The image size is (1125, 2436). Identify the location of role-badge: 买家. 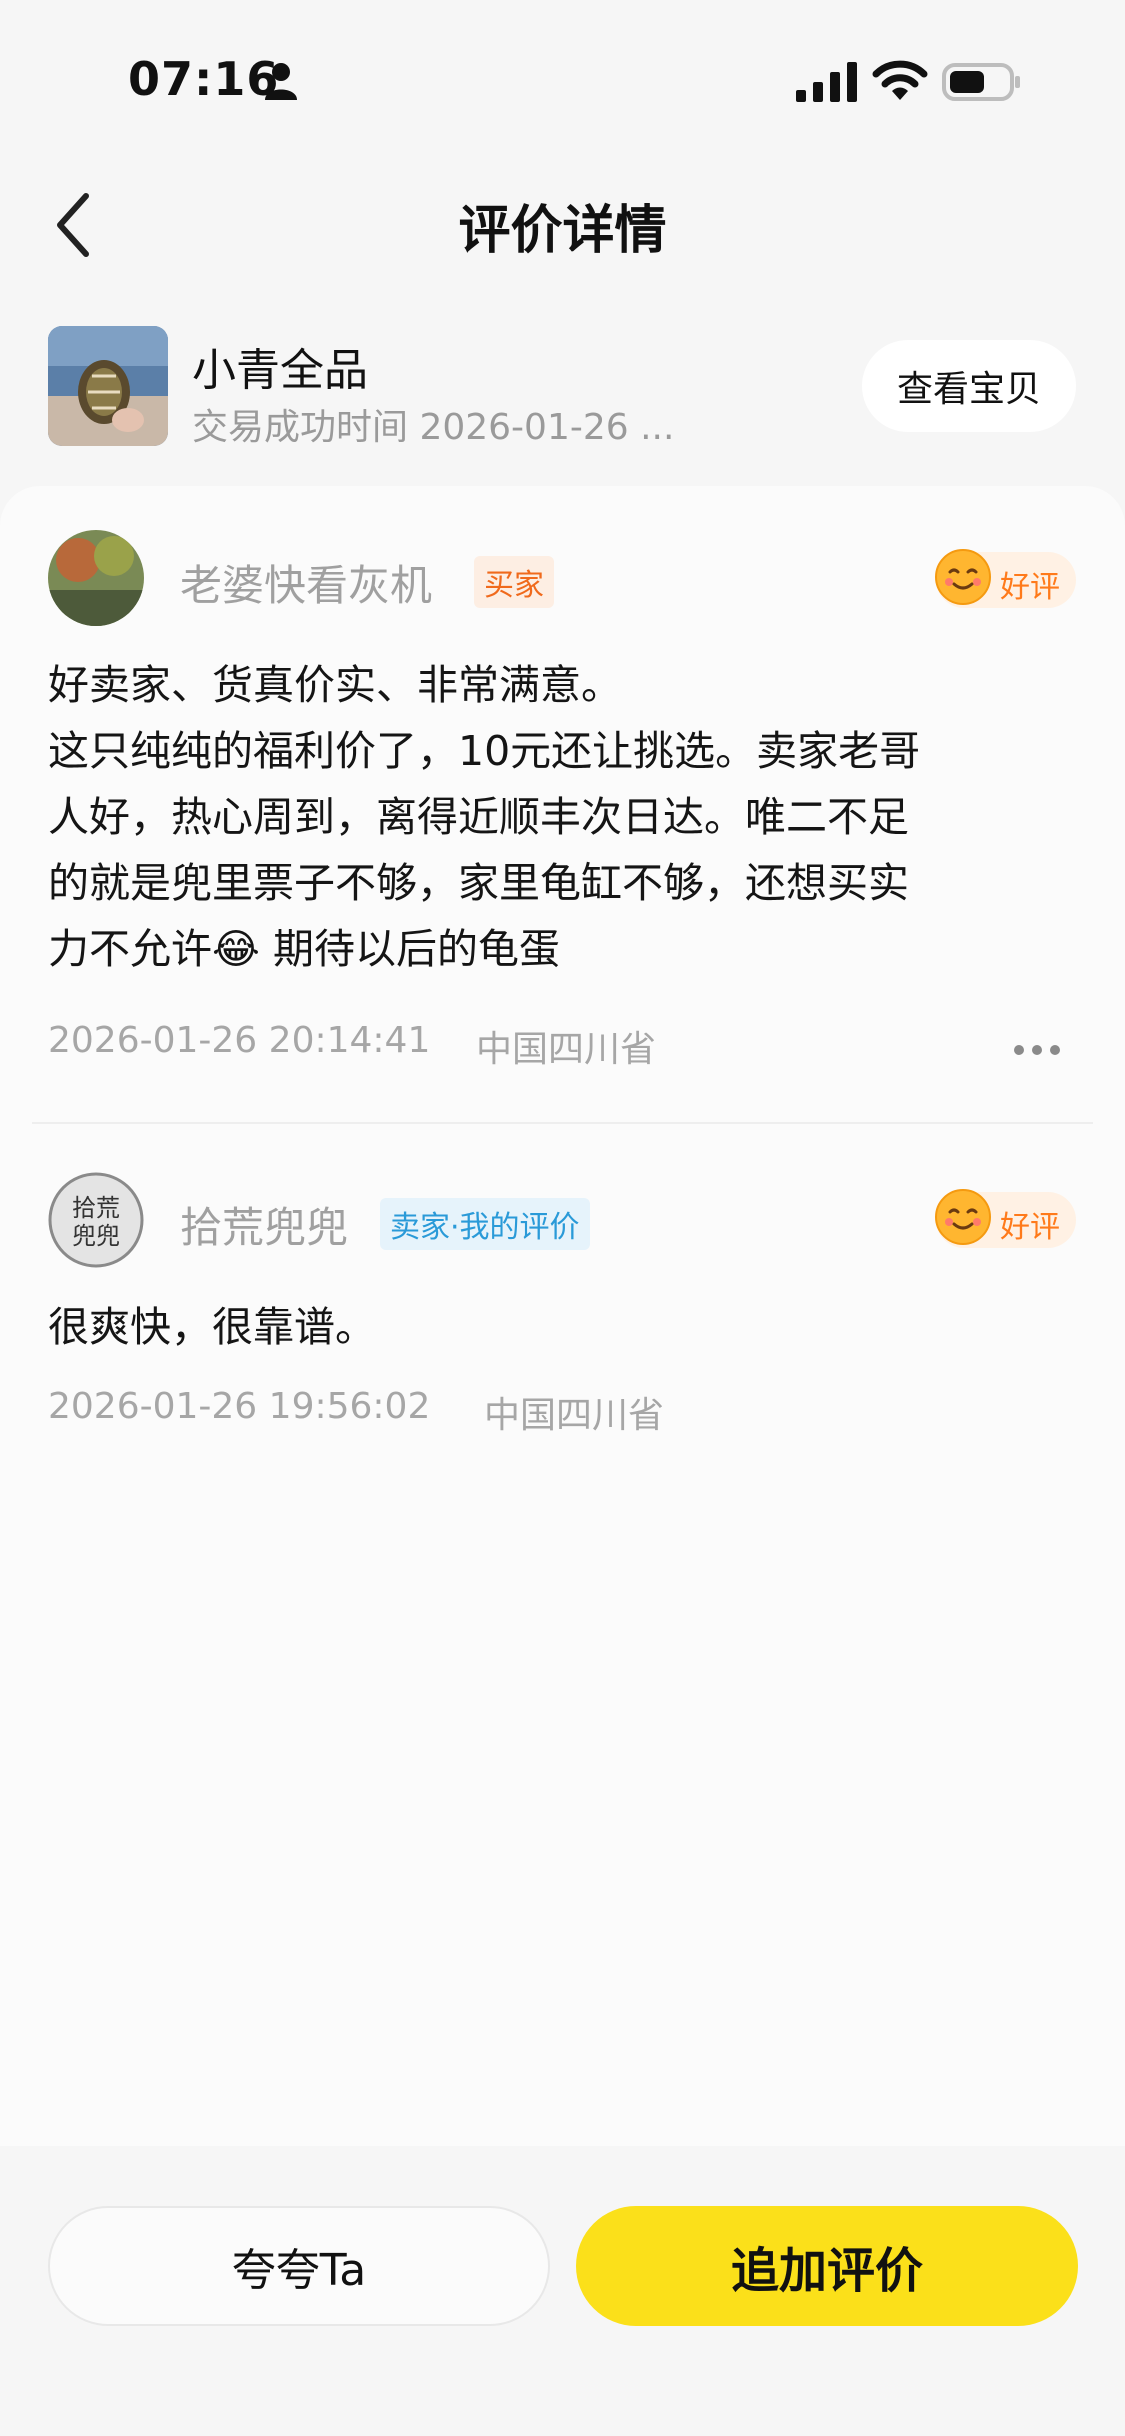
(514, 582).